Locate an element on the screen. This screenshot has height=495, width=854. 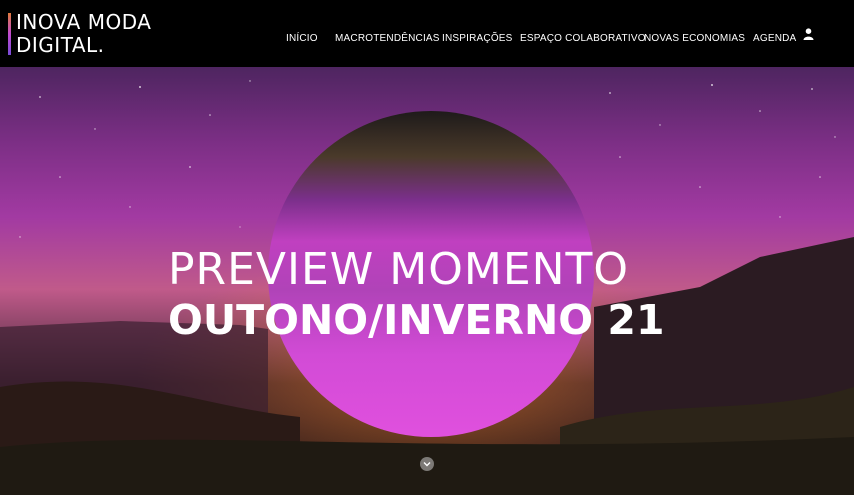
nav-item-novas-economias: NOVAS ECONOMIAS is located at coordinates (694, 38).